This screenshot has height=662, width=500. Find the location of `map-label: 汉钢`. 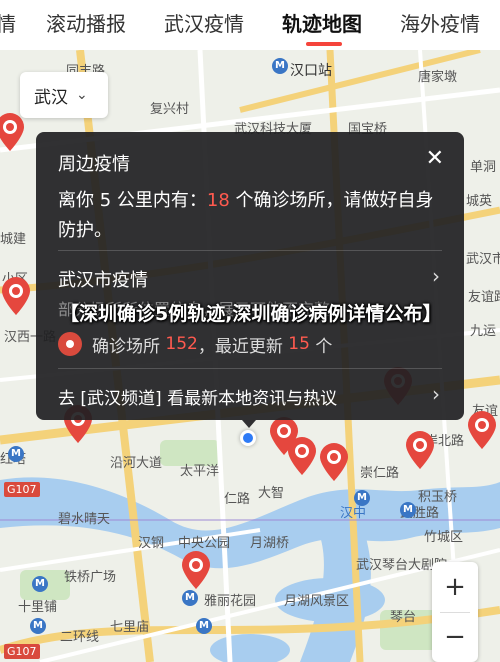

map-label: 汉钢 is located at coordinates (151, 543).